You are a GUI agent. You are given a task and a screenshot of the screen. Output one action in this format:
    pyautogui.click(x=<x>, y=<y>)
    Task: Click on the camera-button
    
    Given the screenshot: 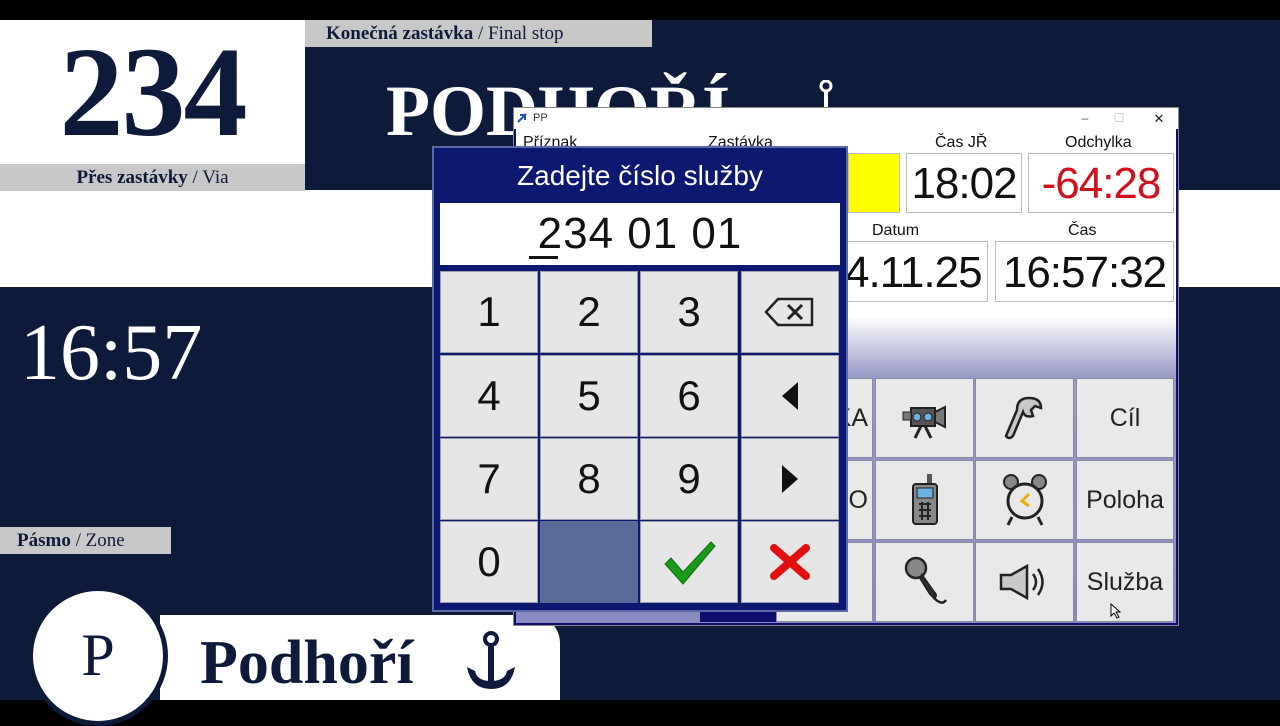 What is the action you would take?
    pyautogui.click(x=924, y=418)
    